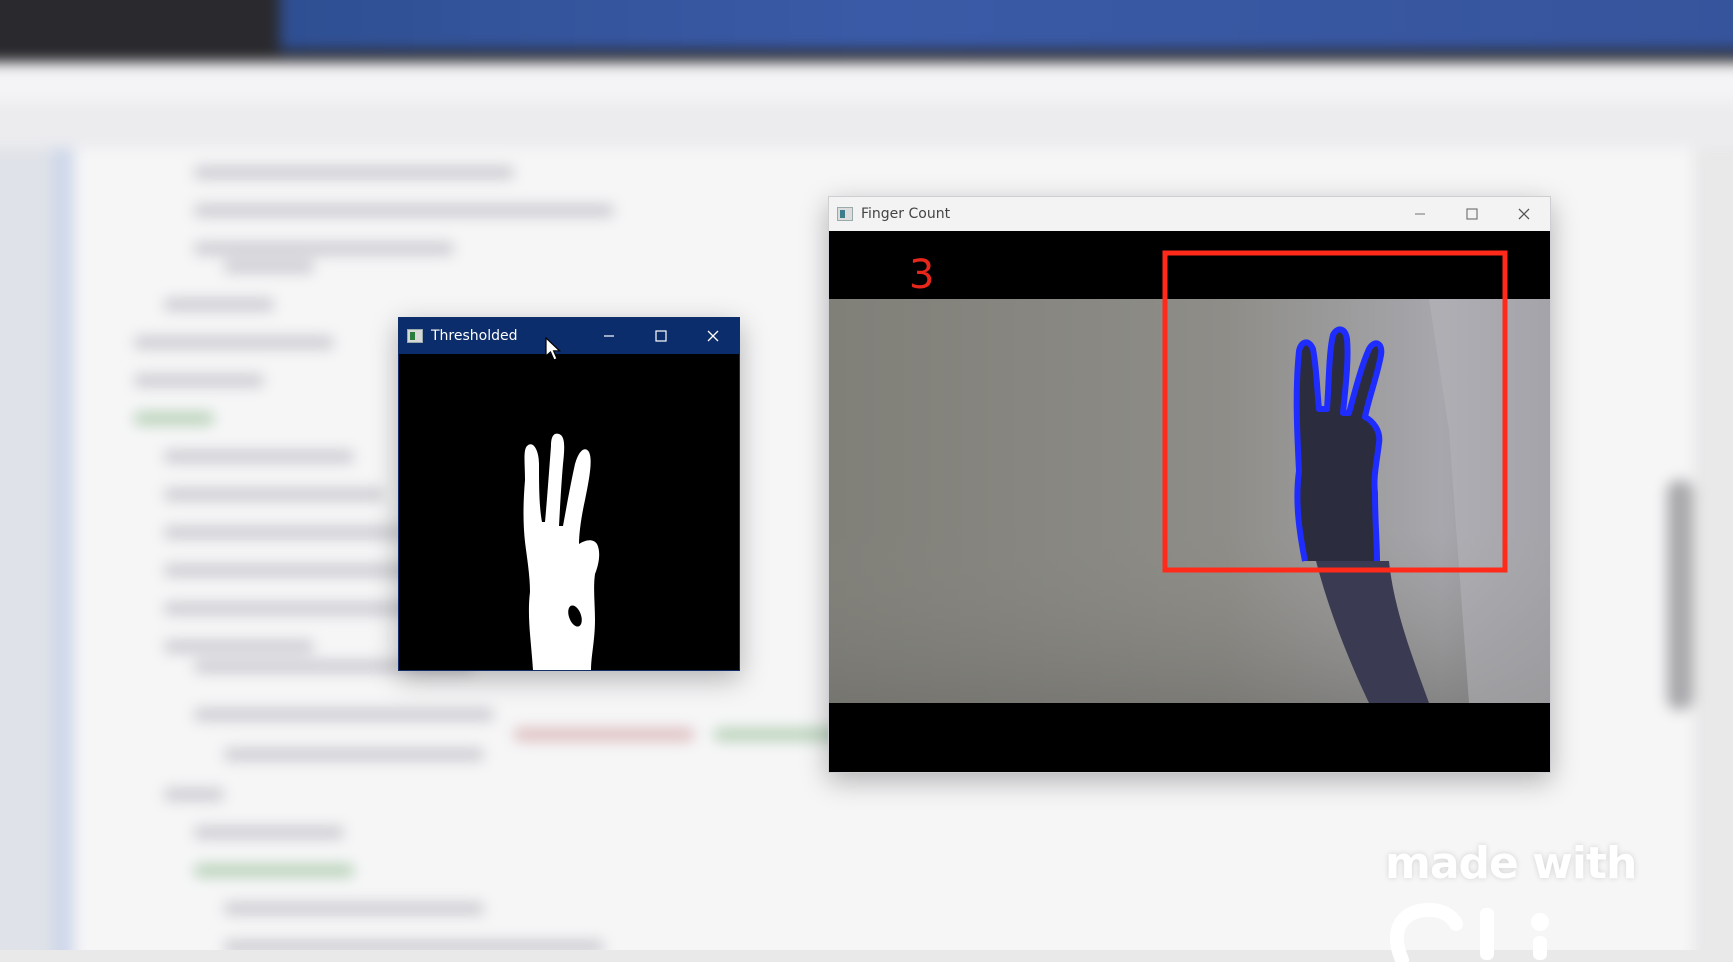 The height and width of the screenshot is (962, 1733). Describe the element at coordinates (866, 31) in the screenshot. I see `ide-titlebar` at that location.